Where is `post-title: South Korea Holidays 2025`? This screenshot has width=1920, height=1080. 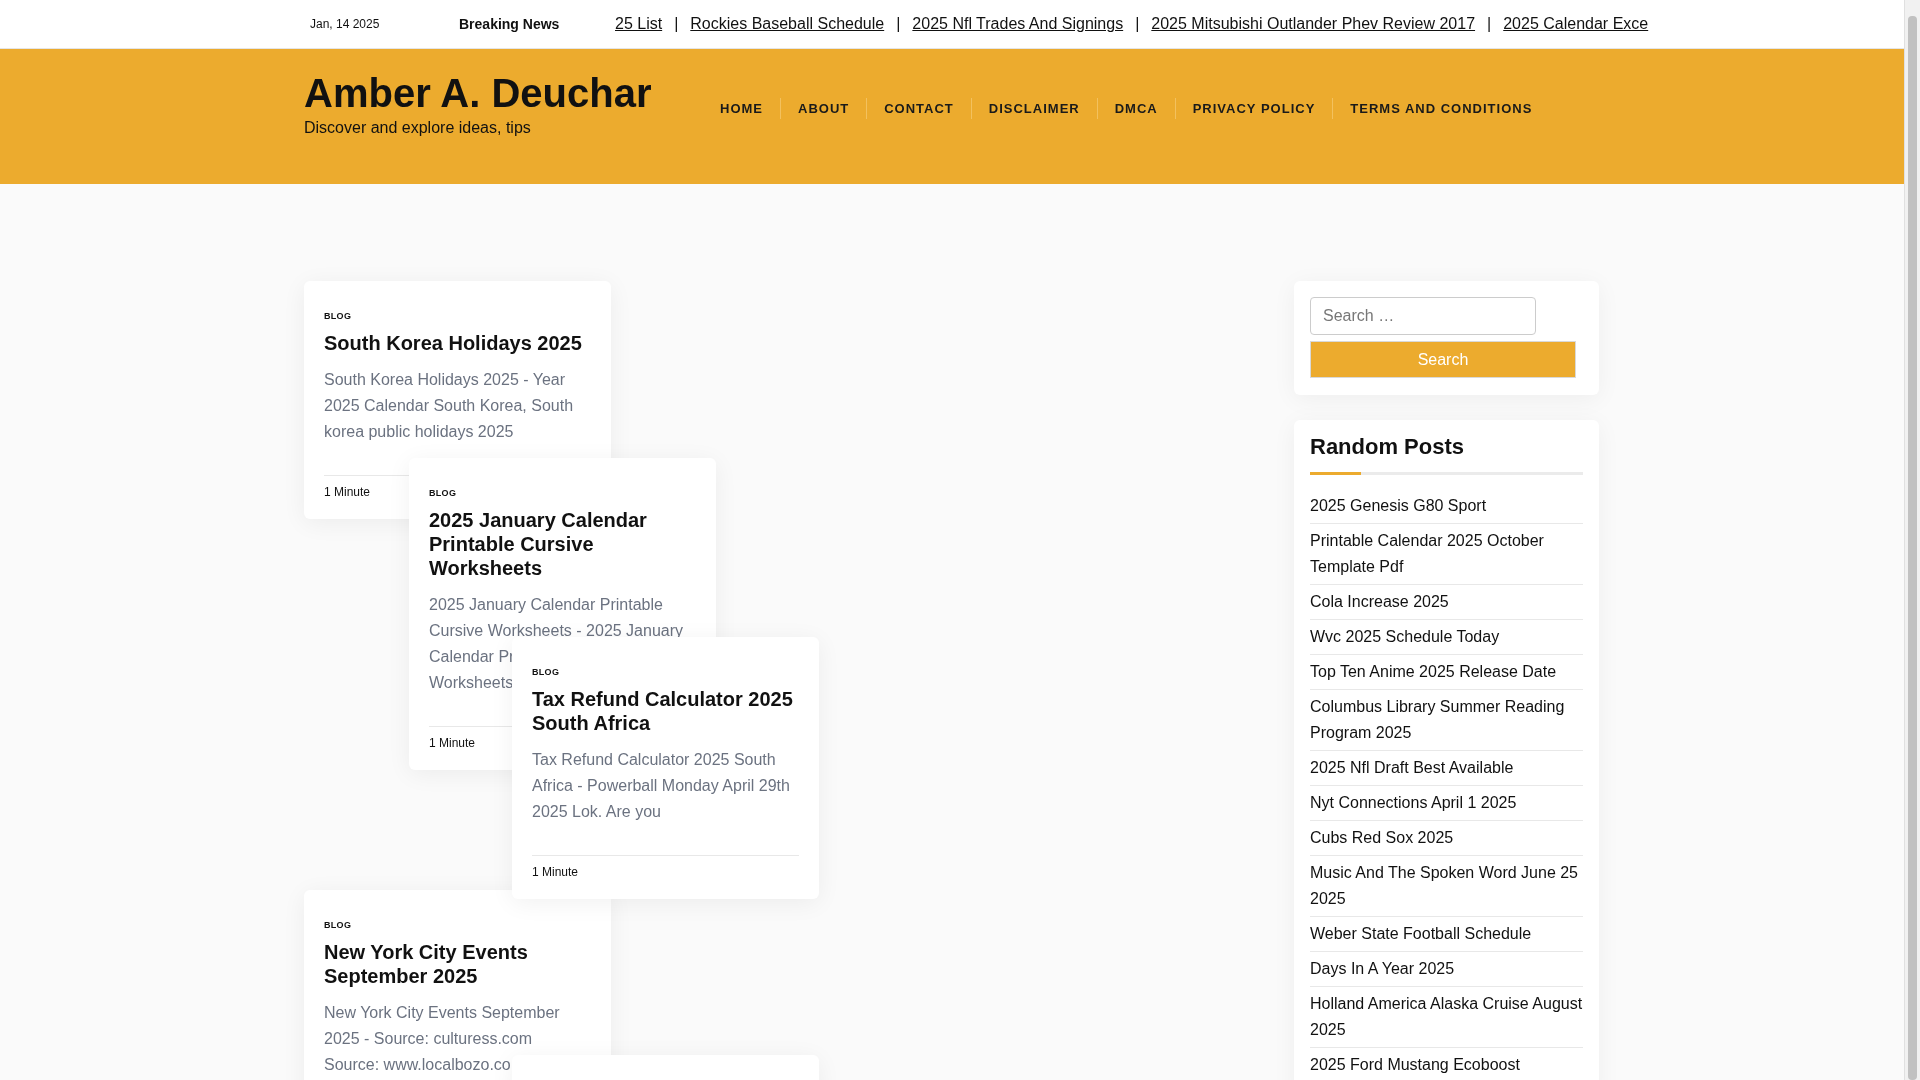 post-title: South Korea Holidays 2025 is located at coordinates (457, 343).